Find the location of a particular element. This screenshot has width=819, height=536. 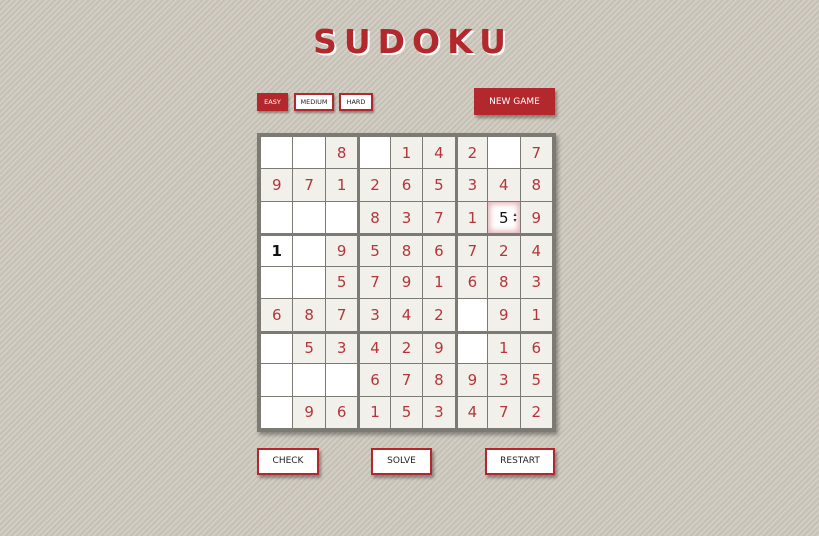

cell-digit: 8 is located at coordinates (341, 152).